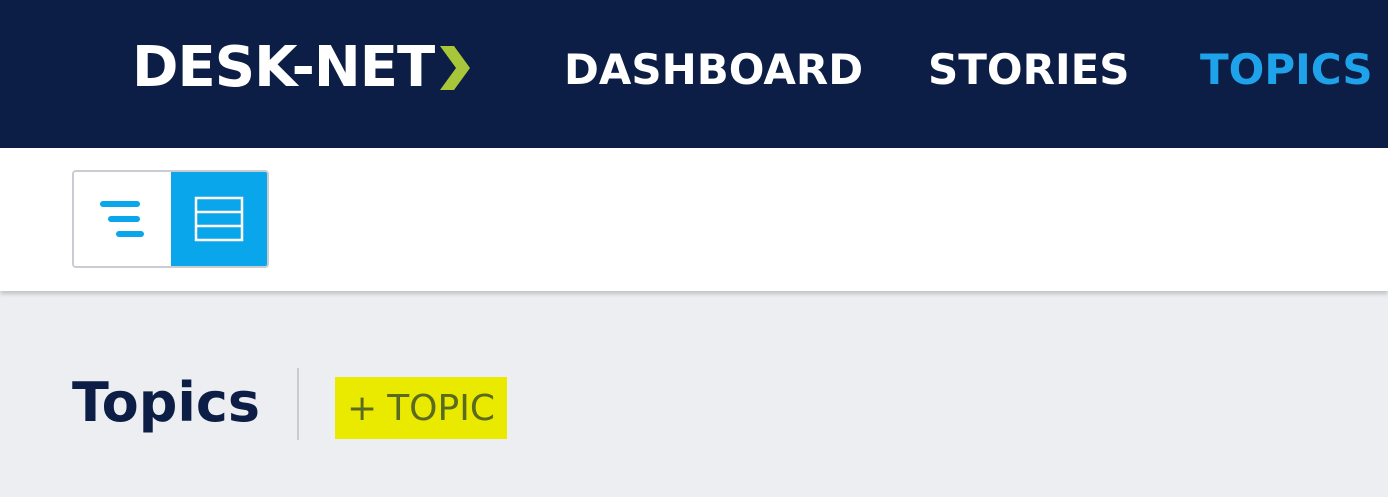  What do you see at coordinates (362, 408) in the screenshot?
I see `plus-icon: +` at bounding box center [362, 408].